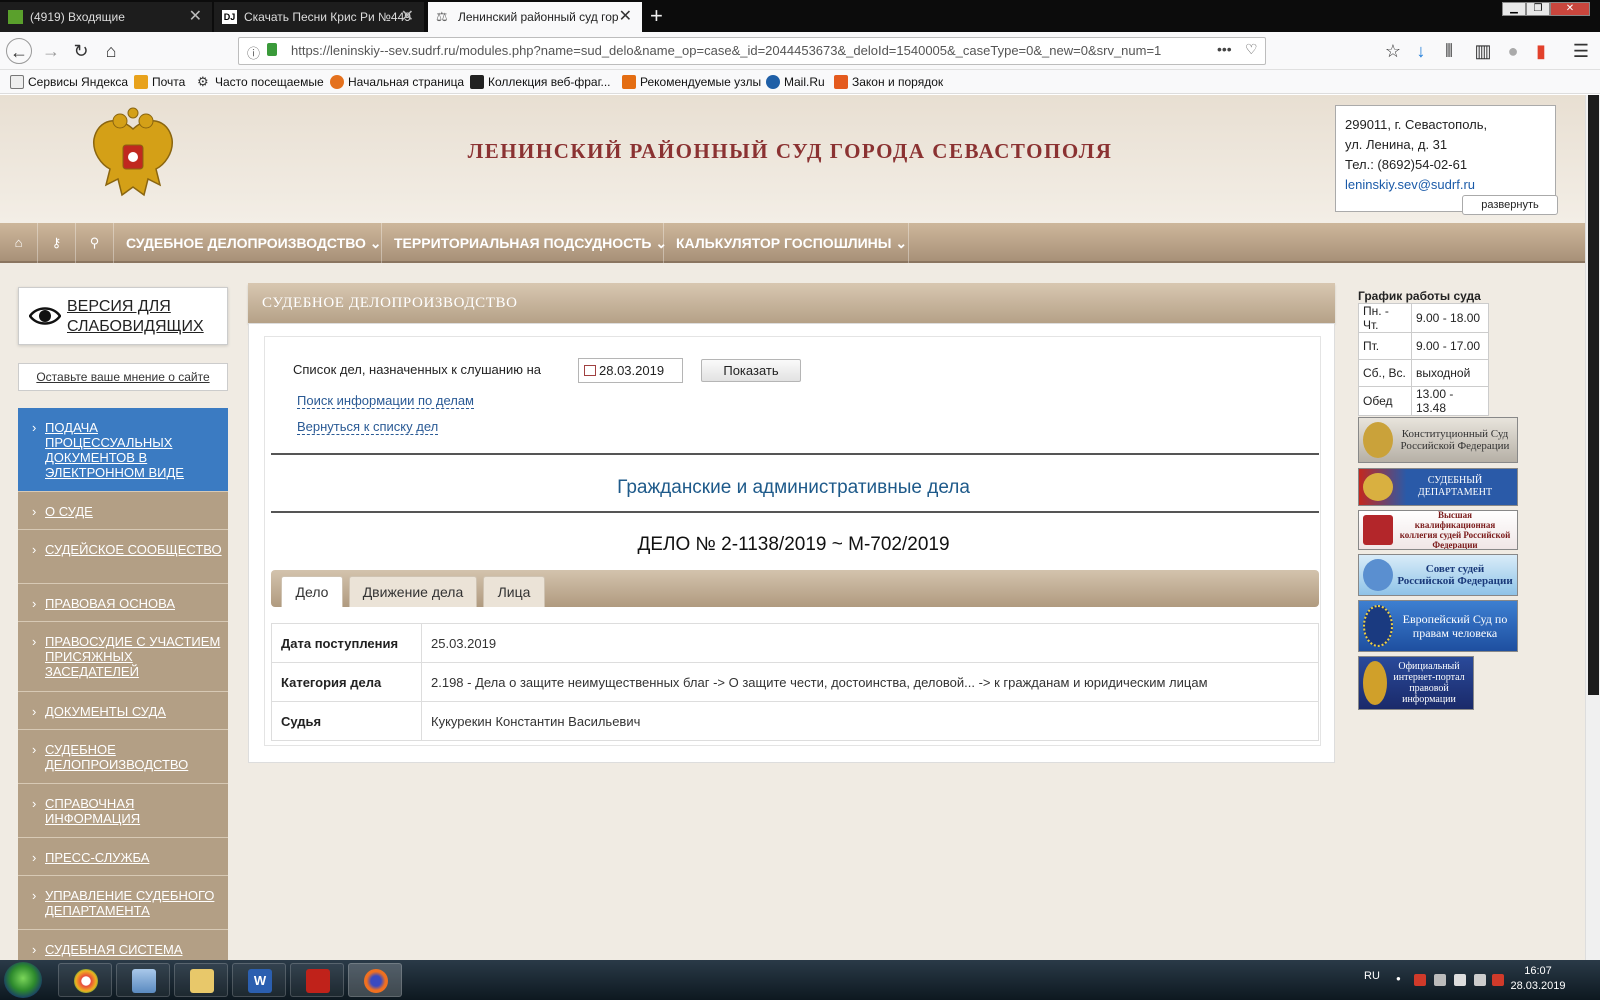 This screenshot has height=1000, width=1600. I want to click on new-tab-button: +, so click(656, 16).